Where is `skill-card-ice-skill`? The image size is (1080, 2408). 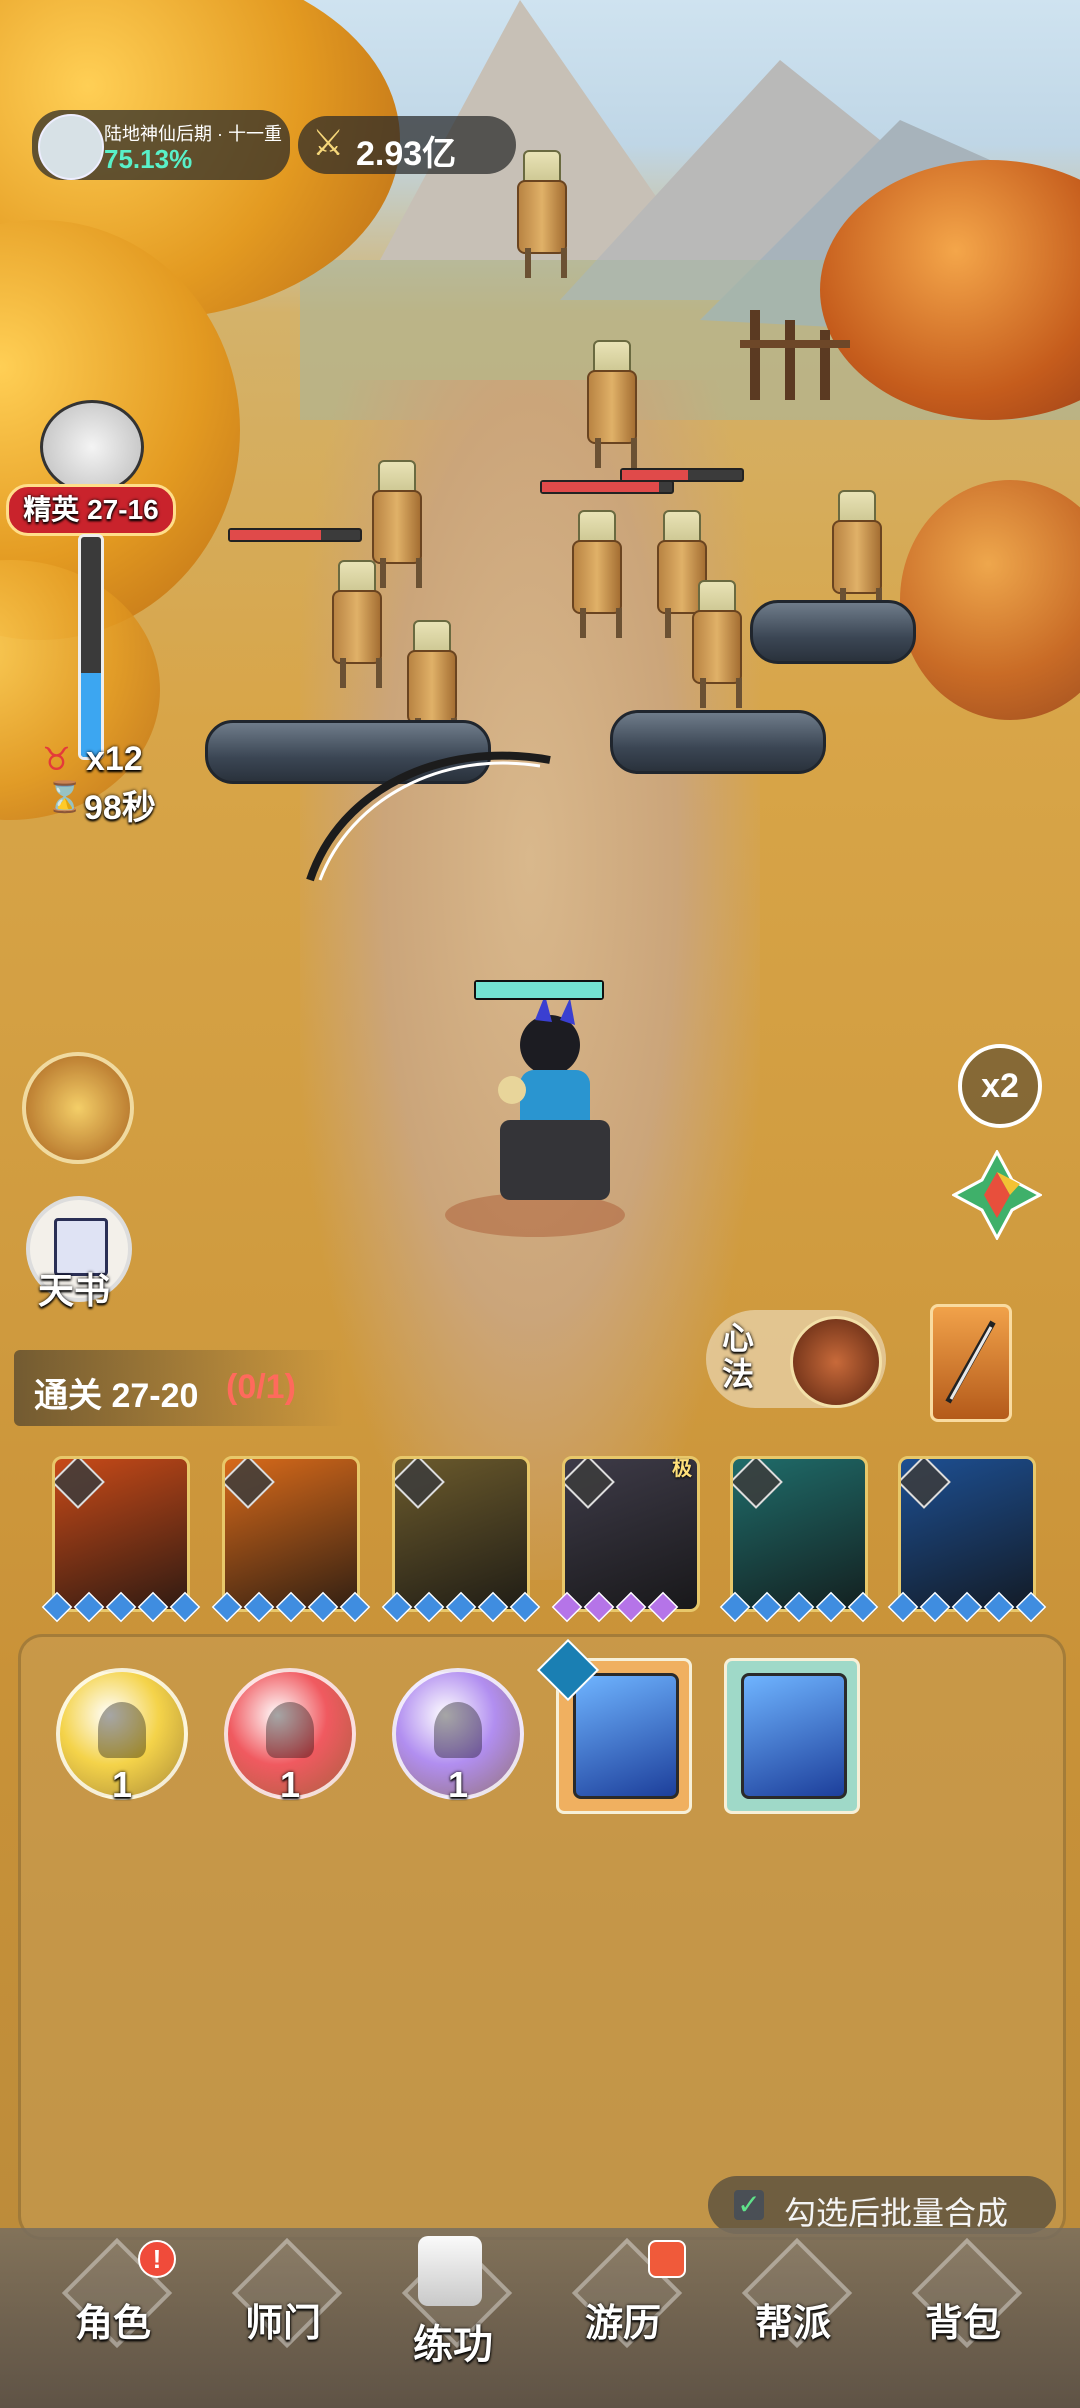
skill-card-ice-skill is located at coordinates (967, 1534).